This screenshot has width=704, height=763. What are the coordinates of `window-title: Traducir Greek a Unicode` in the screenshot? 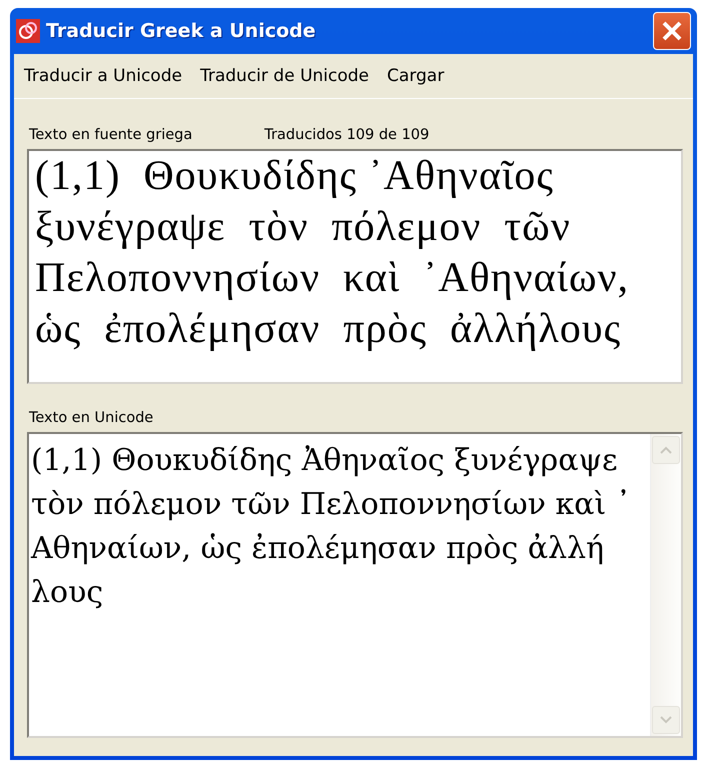 It's located at (181, 31).